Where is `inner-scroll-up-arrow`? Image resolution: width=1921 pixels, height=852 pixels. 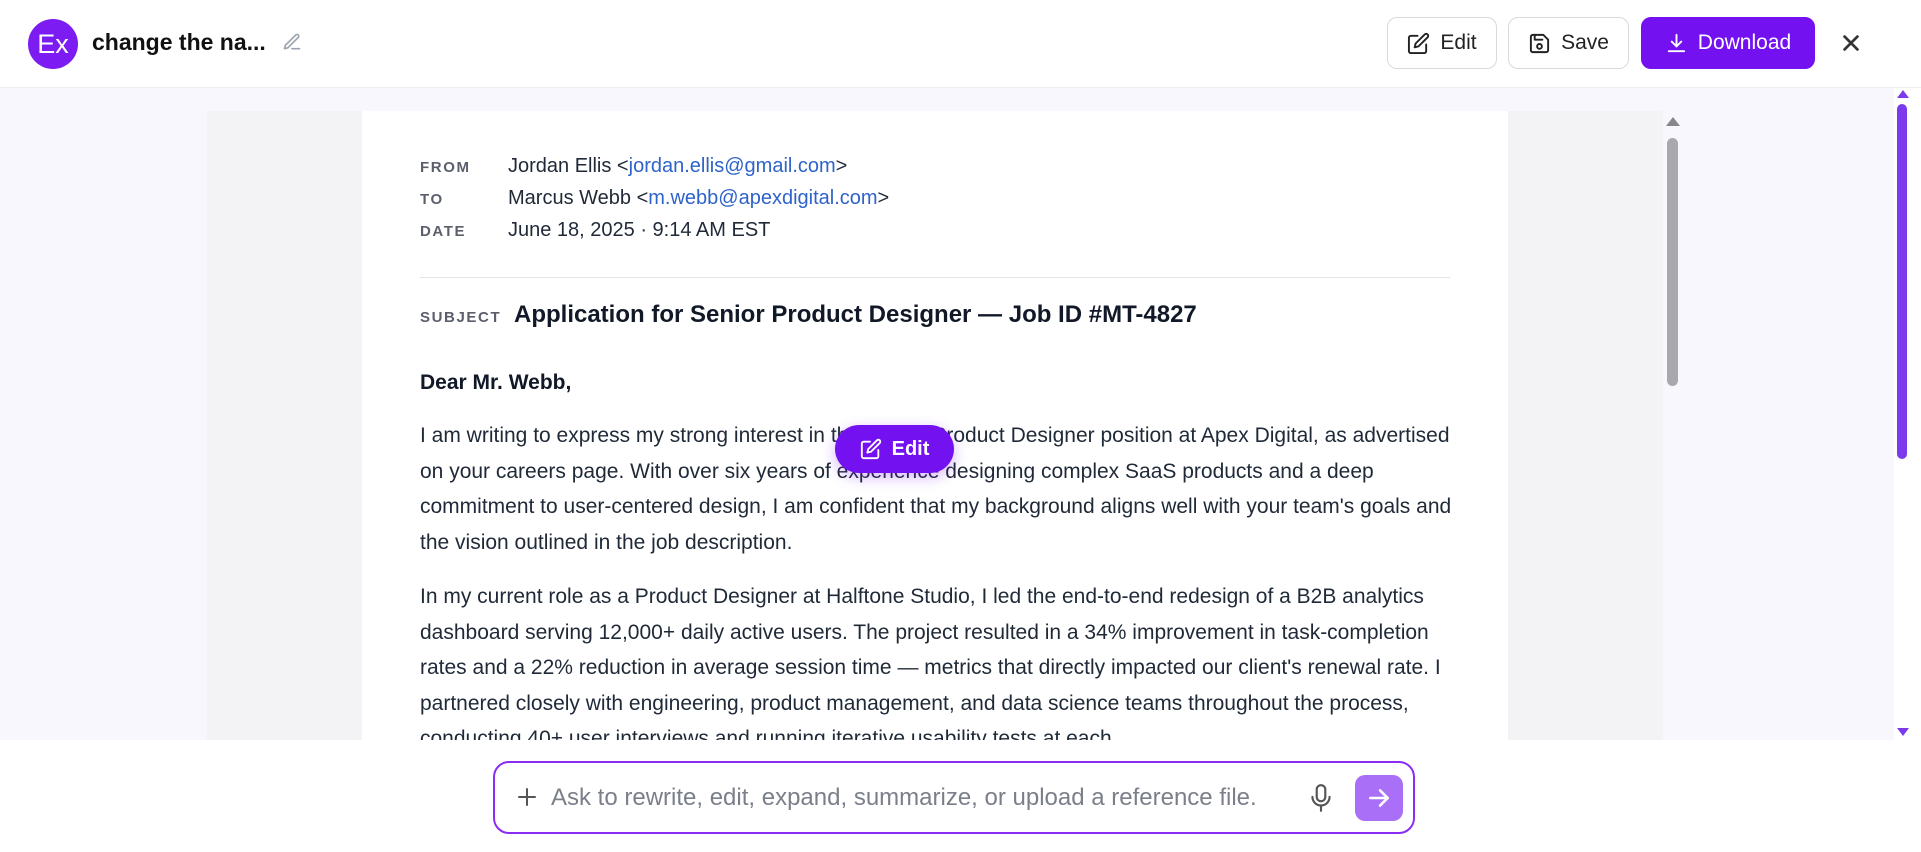 inner-scroll-up-arrow is located at coordinates (1673, 121).